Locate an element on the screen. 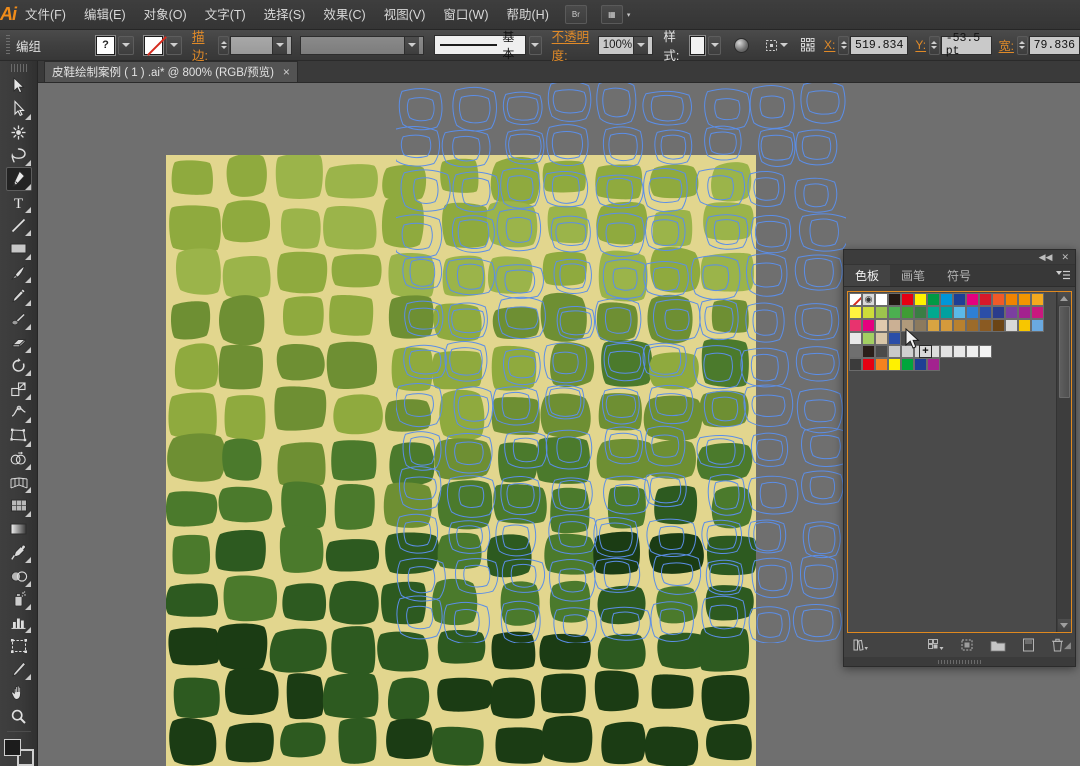  pencil-tool is located at coordinates (19, 295).